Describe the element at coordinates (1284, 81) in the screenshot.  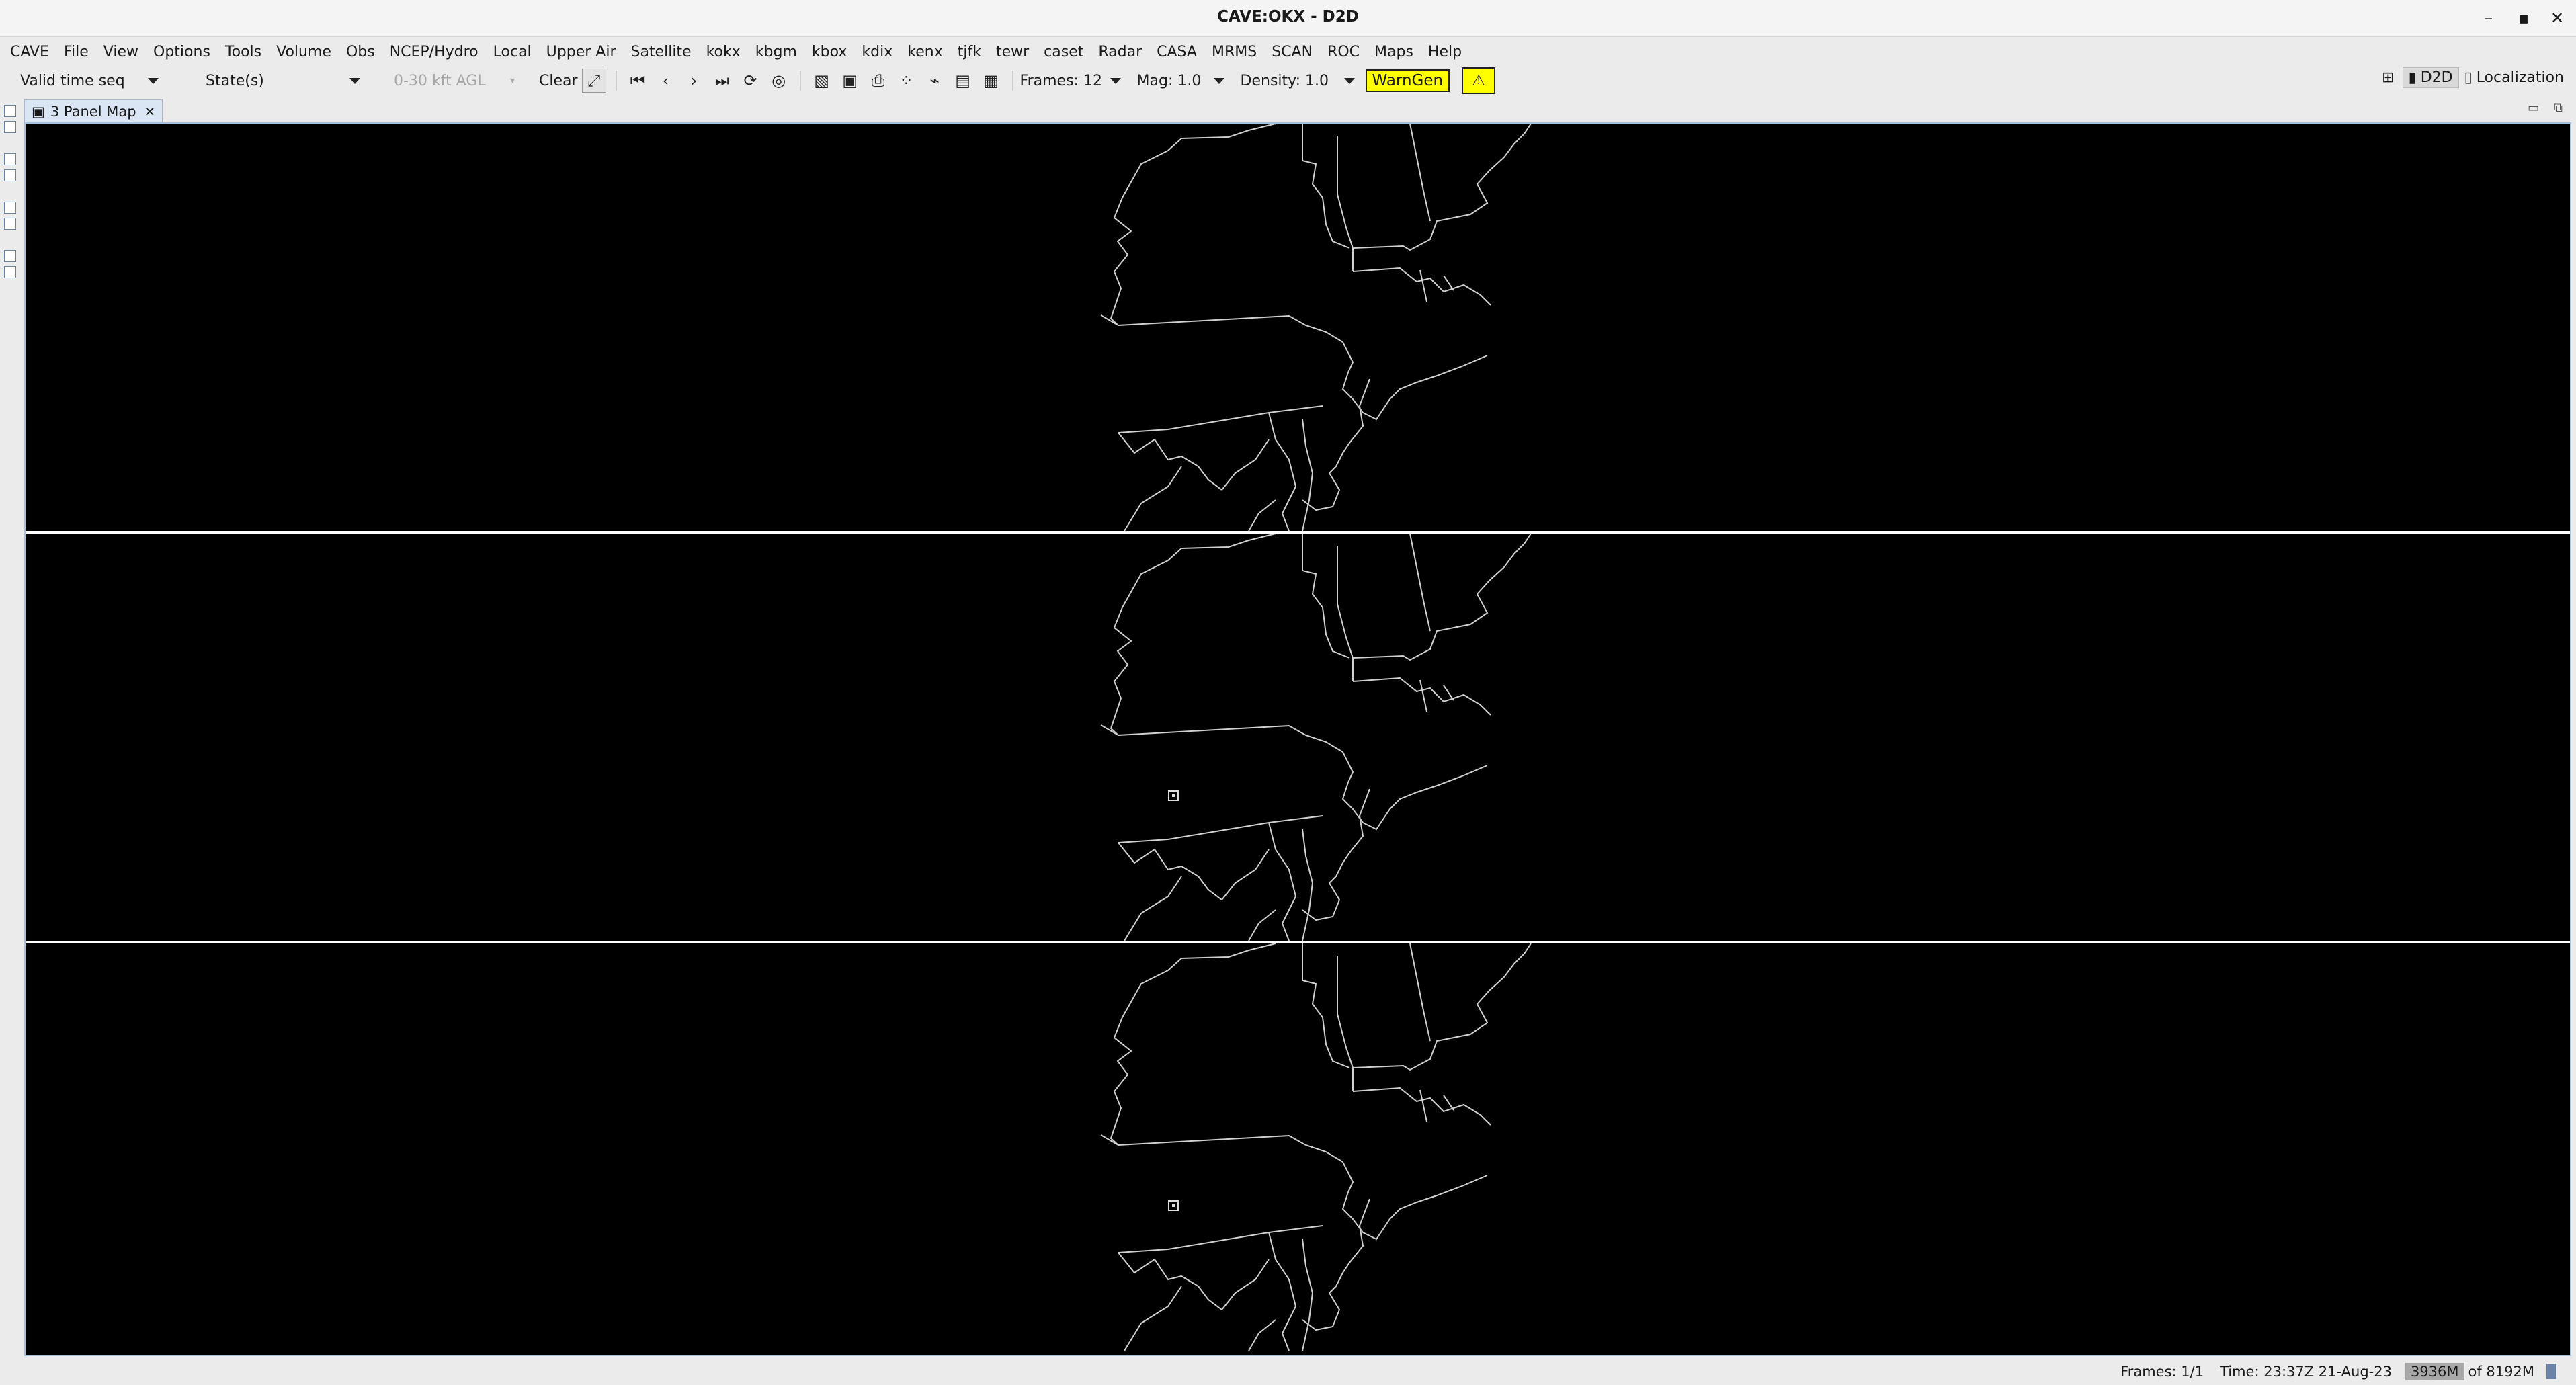
I see `density-label: Density: 1.0` at that location.